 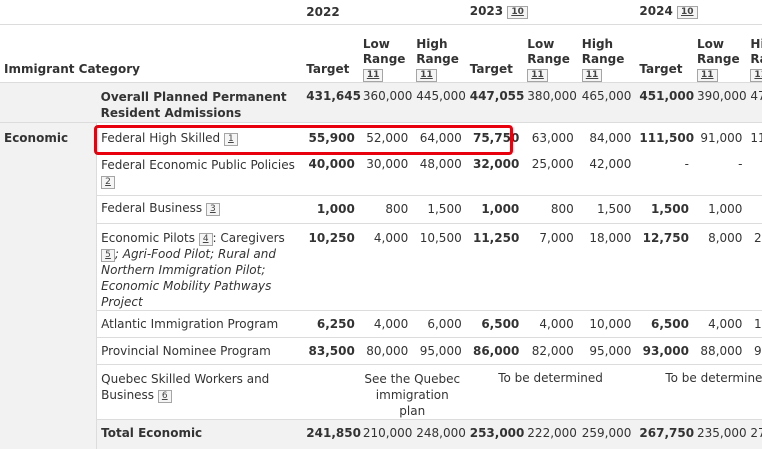 What do you see at coordinates (550, 391) in the screenshot?
I see `note-to-be-determined-2023: To be determined` at bounding box center [550, 391].